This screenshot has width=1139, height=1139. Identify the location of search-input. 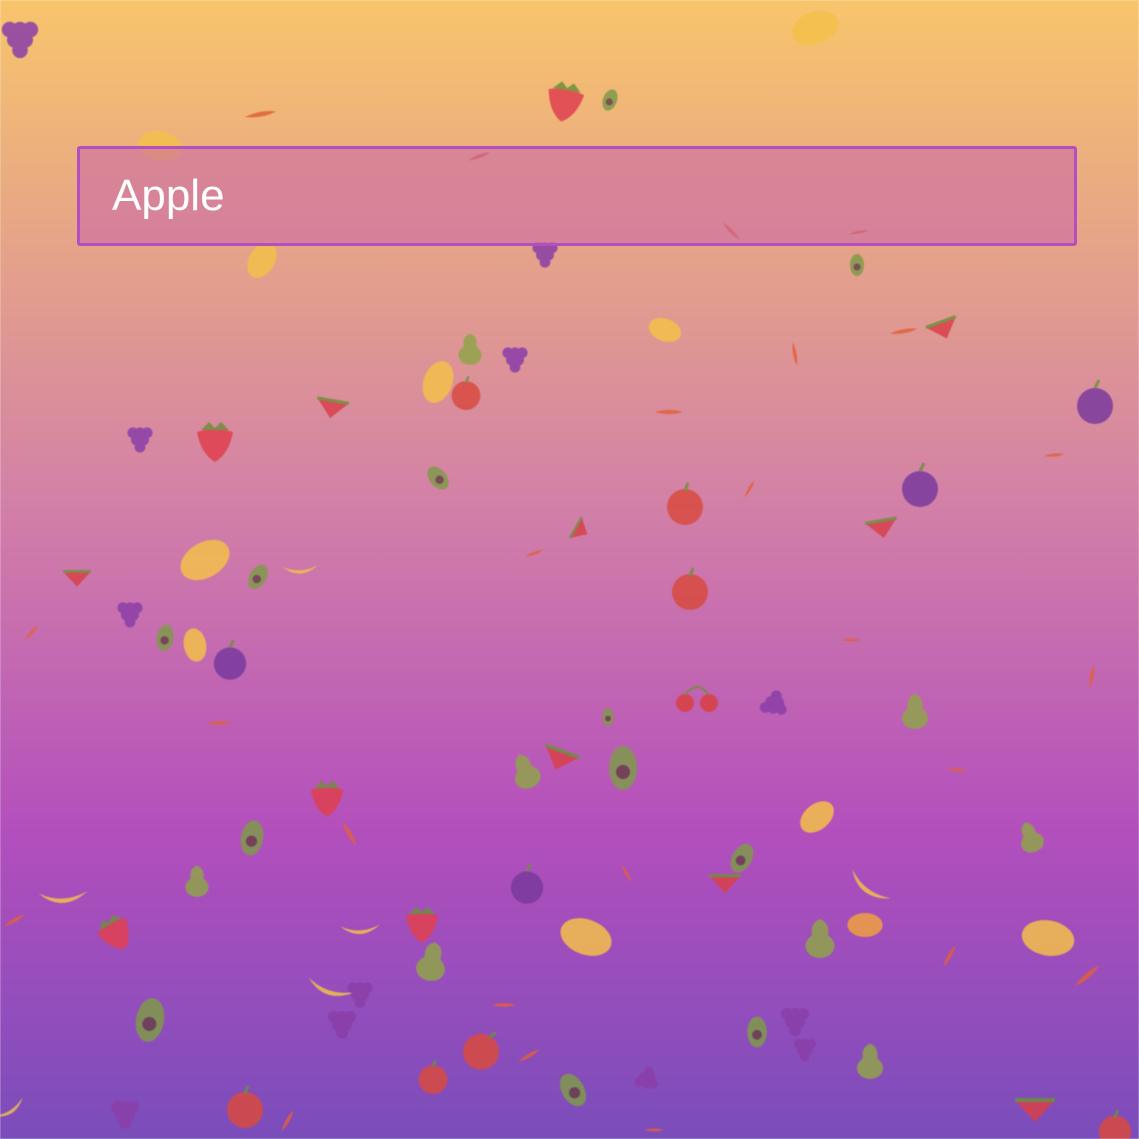
(577, 196).